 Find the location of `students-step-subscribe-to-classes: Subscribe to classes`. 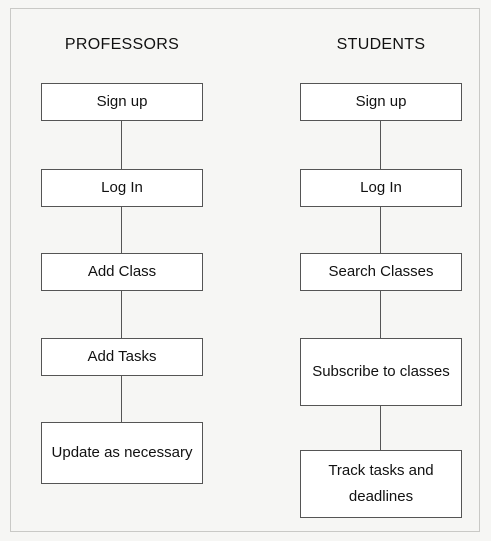

students-step-subscribe-to-classes: Subscribe to classes is located at coordinates (381, 372).